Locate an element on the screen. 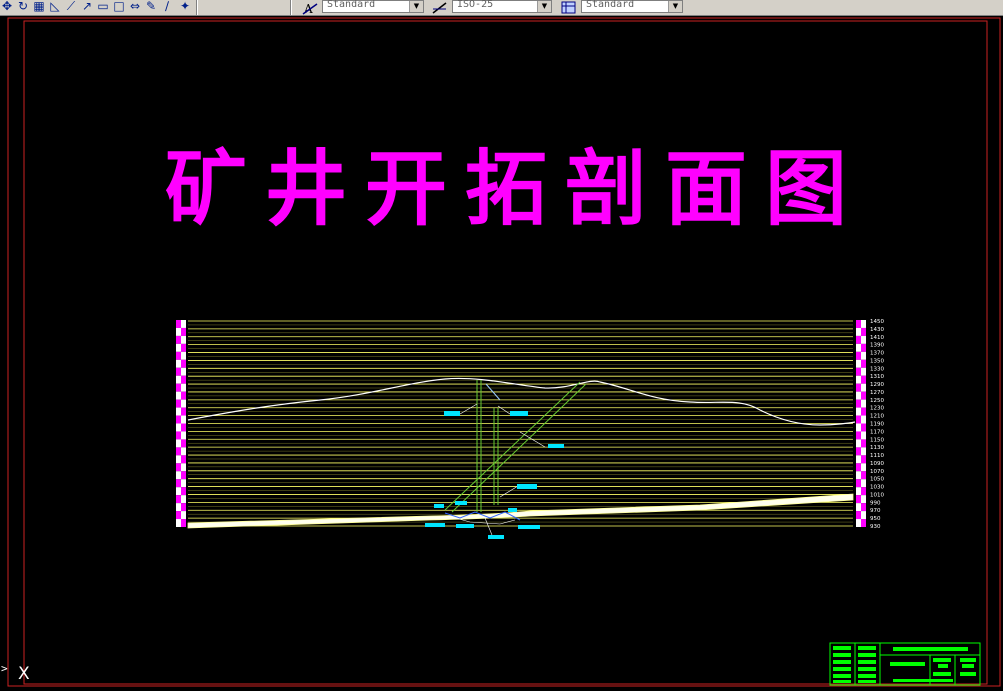 The width and height of the screenshot is (1003, 691). elevation-label: 930 is located at coordinates (875, 527).